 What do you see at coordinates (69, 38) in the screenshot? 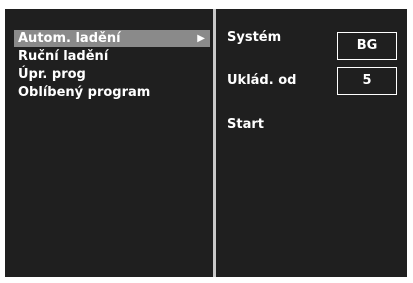
I see `menu-item-label: Autom. ladění` at bounding box center [69, 38].